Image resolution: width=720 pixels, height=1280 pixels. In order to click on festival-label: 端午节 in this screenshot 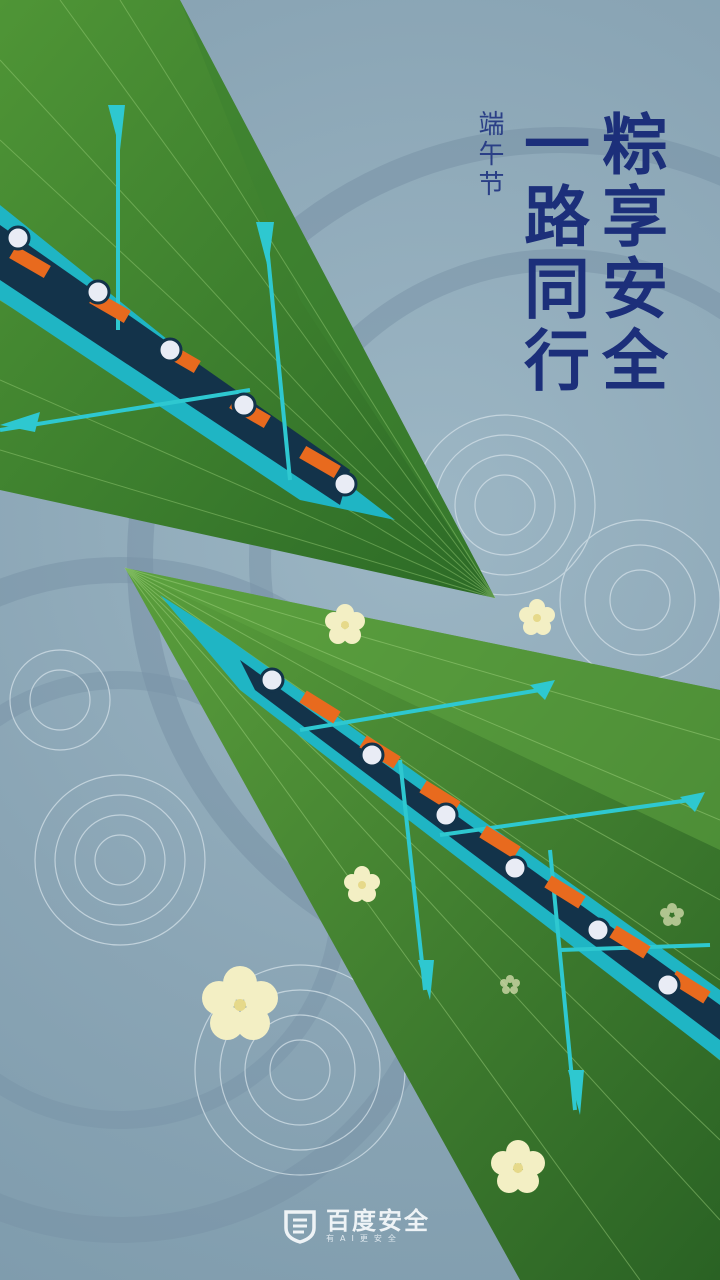, I will do `click(489, 155)`.